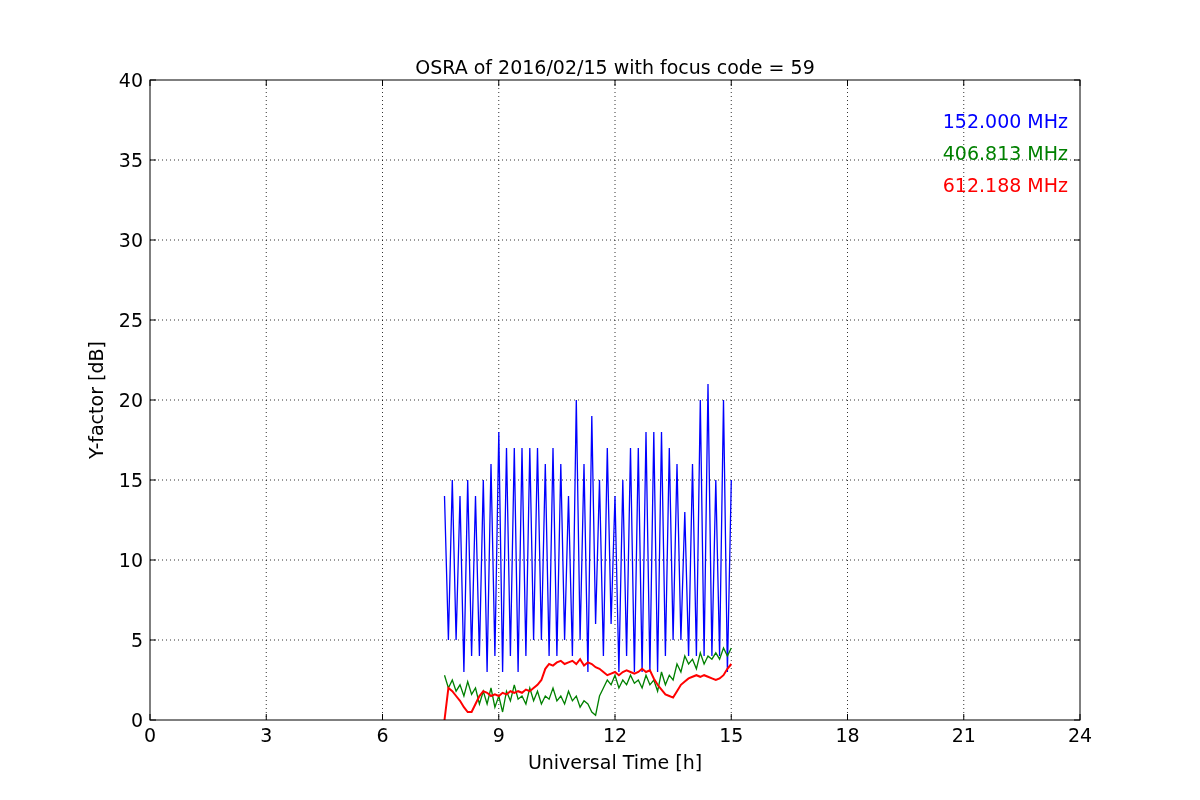 This screenshot has width=1200, height=800. I want to click on chart-title: OSRA of 2016/02/15 with focus code = 59, so click(615, 67).